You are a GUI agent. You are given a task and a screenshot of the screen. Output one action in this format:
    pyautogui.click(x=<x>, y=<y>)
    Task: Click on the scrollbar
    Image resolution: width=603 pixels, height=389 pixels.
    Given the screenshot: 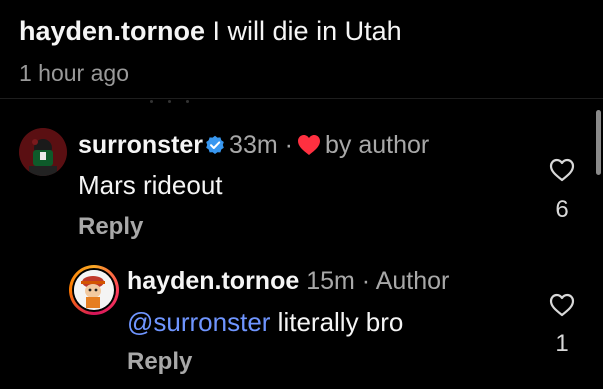 What is the action you would take?
    pyautogui.click(x=598, y=142)
    